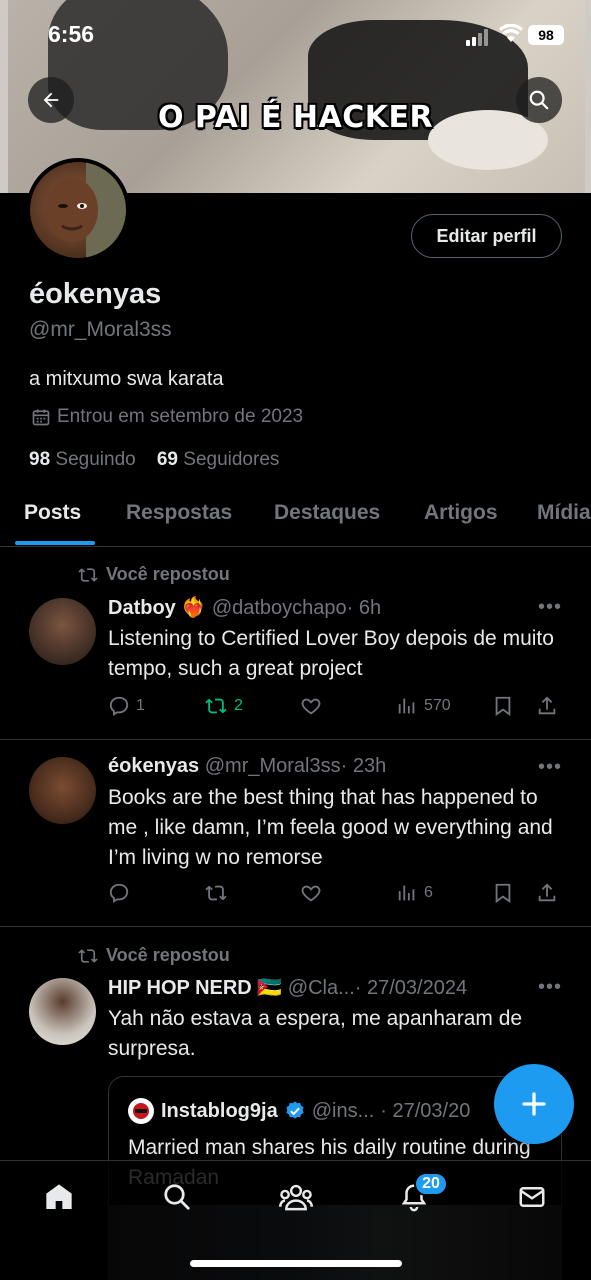  What do you see at coordinates (72, 210) in the screenshot?
I see `avatar-face` at bounding box center [72, 210].